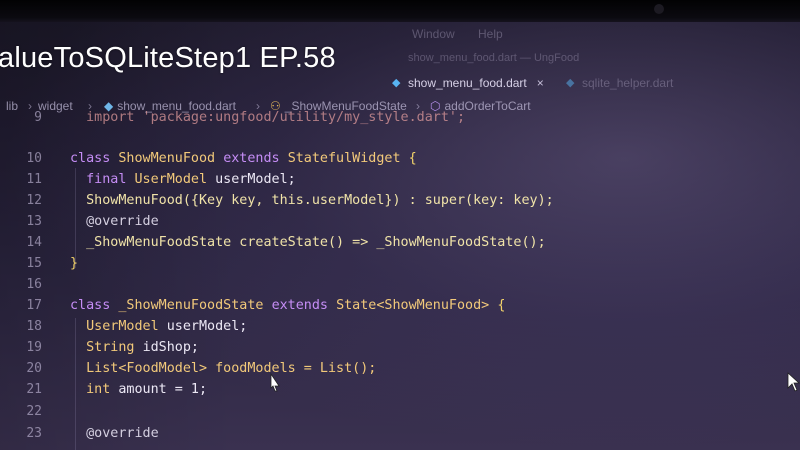 This screenshot has height=450, width=800. What do you see at coordinates (34, 411) in the screenshot?
I see `line-number: 22` at bounding box center [34, 411].